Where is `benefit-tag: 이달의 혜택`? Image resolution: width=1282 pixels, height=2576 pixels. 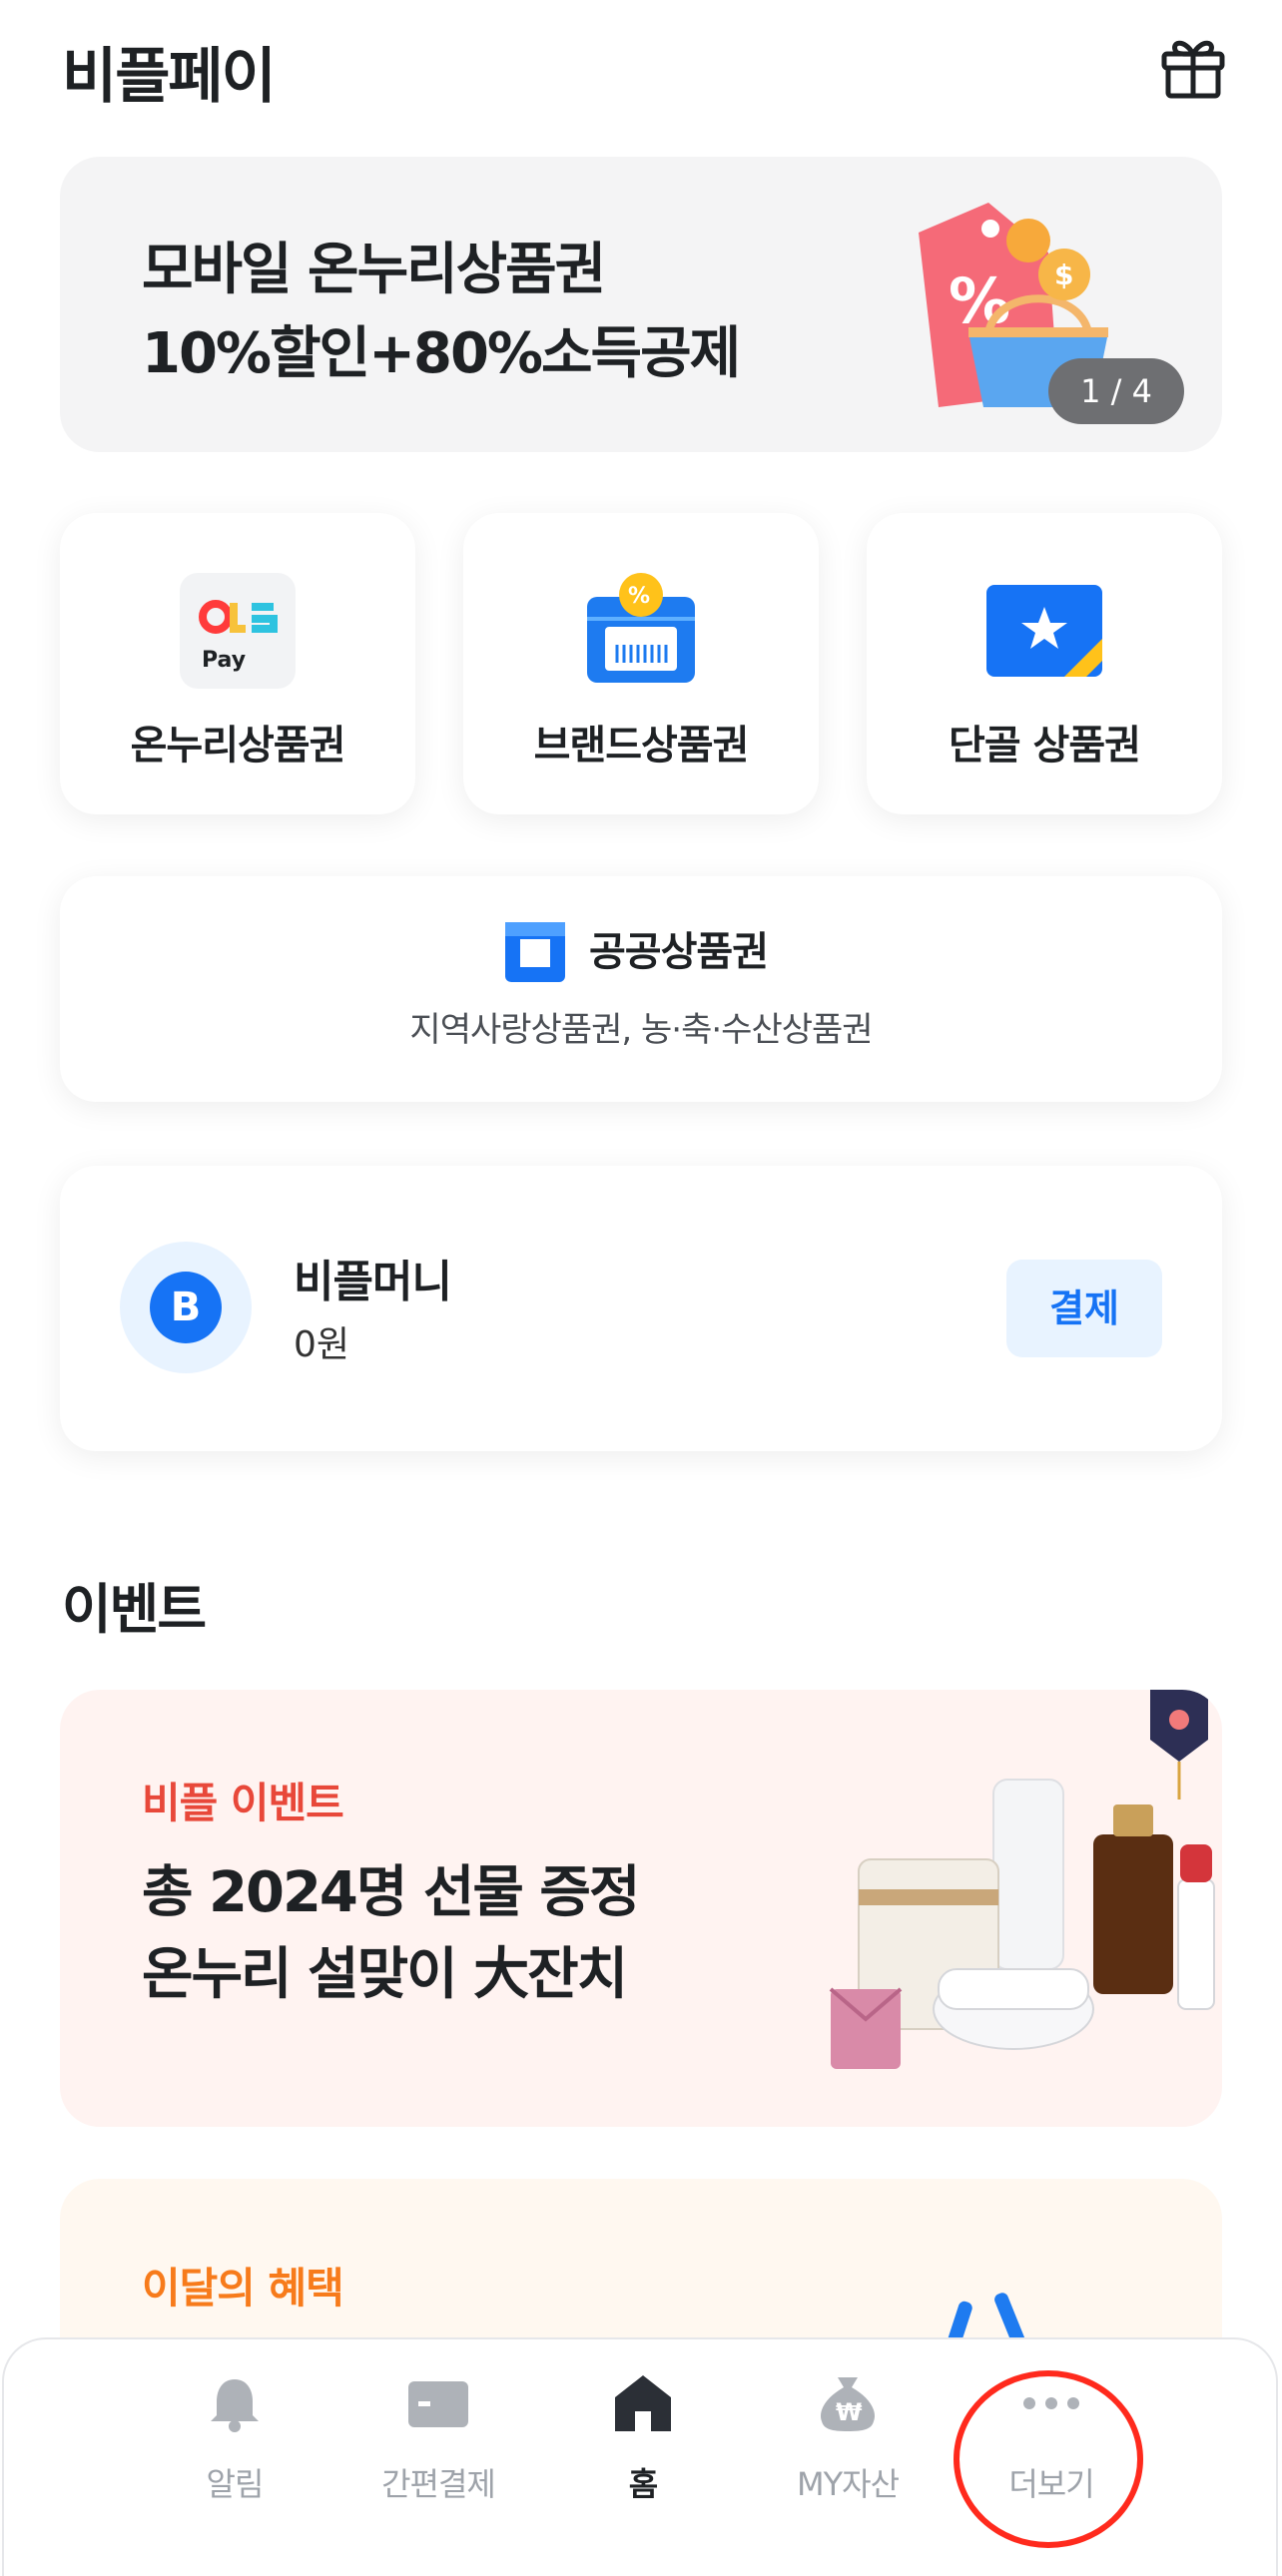 benefit-tag: 이달의 혜택 is located at coordinates (243, 2289).